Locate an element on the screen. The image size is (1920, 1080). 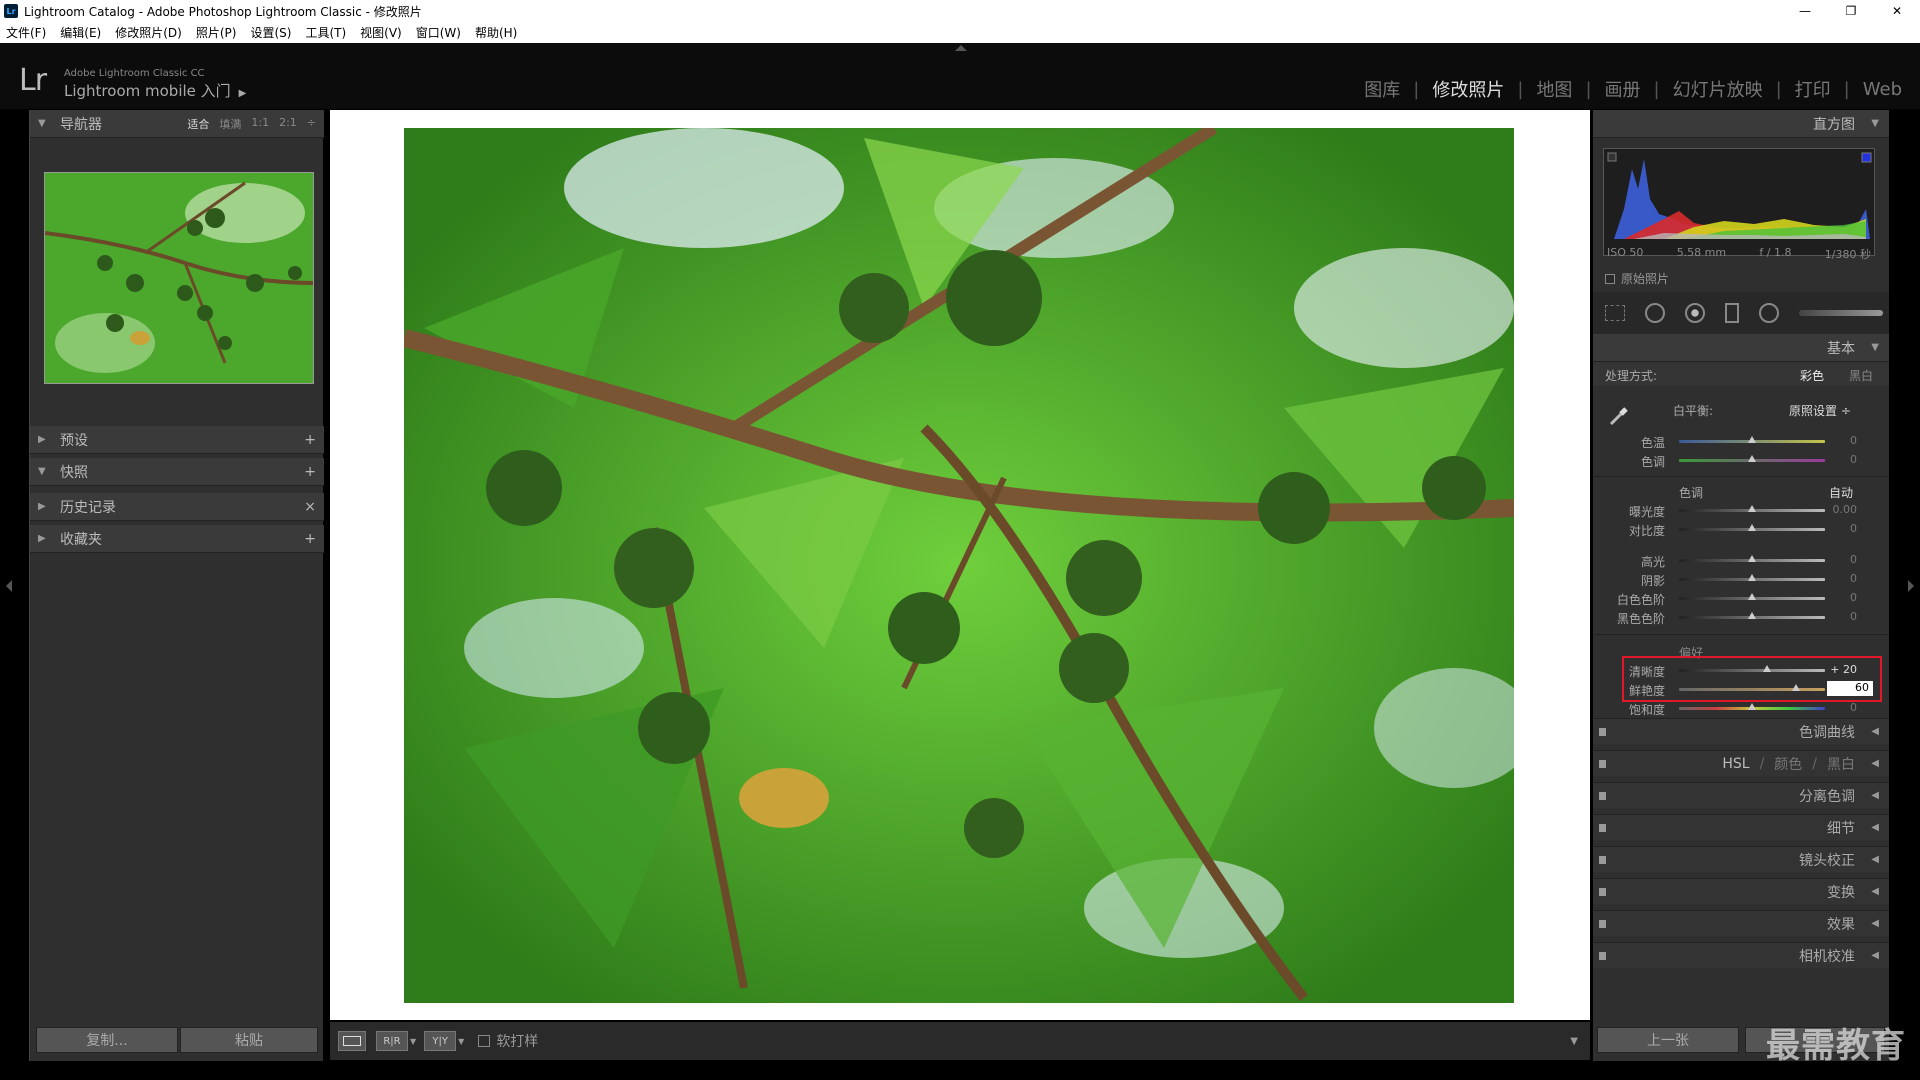
basic-panel-header: 基本 ▼ is located at coordinates (1741, 348).